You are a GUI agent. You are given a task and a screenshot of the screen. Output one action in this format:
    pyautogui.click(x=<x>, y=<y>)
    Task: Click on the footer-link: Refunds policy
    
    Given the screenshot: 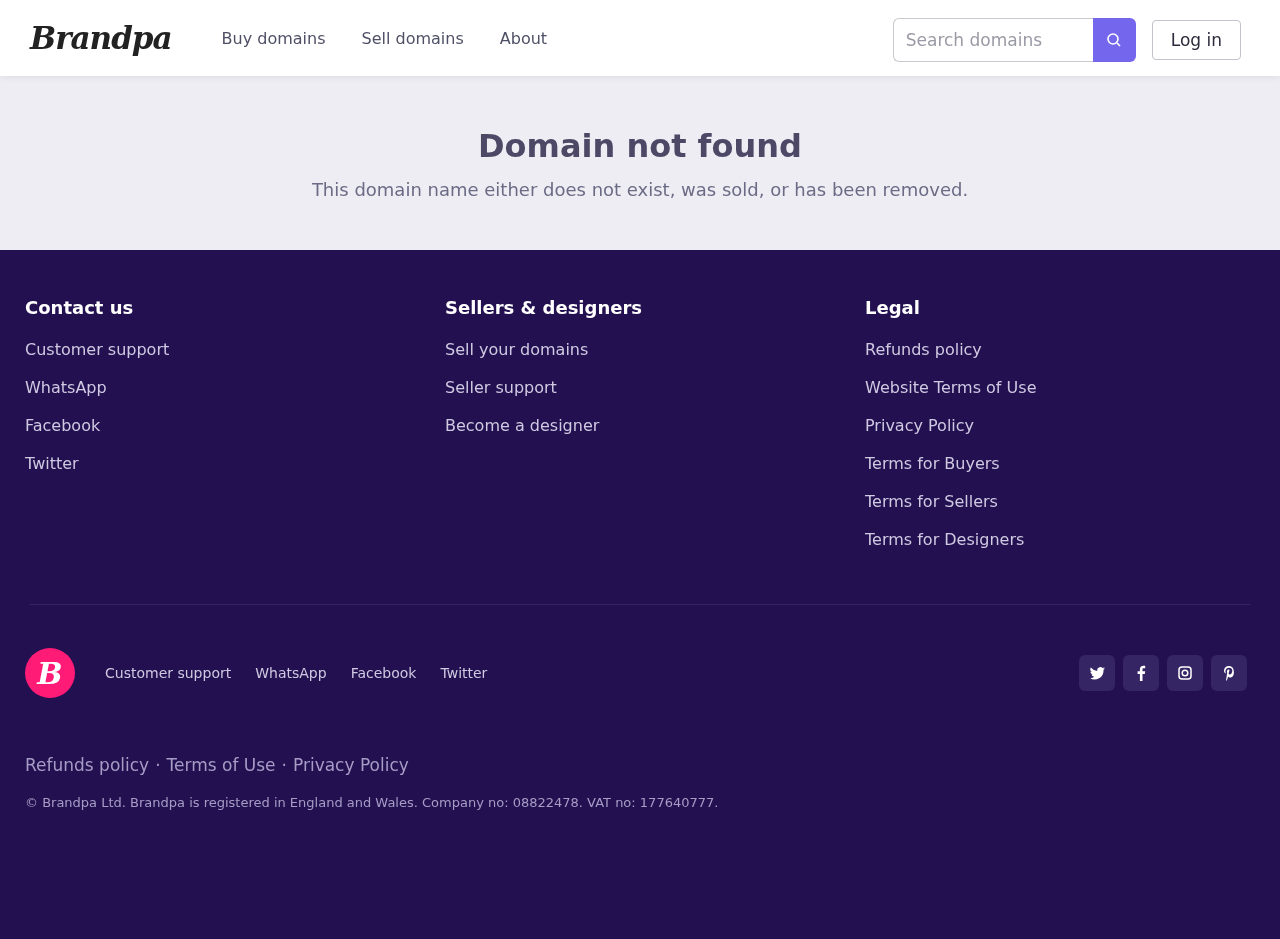 What is the action you would take?
    pyautogui.click(x=1060, y=359)
    